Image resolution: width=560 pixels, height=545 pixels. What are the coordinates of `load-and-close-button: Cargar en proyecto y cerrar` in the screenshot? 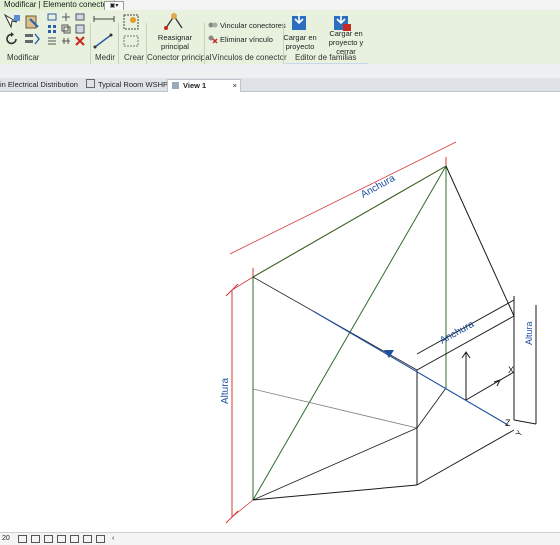 It's located at (346, 42).